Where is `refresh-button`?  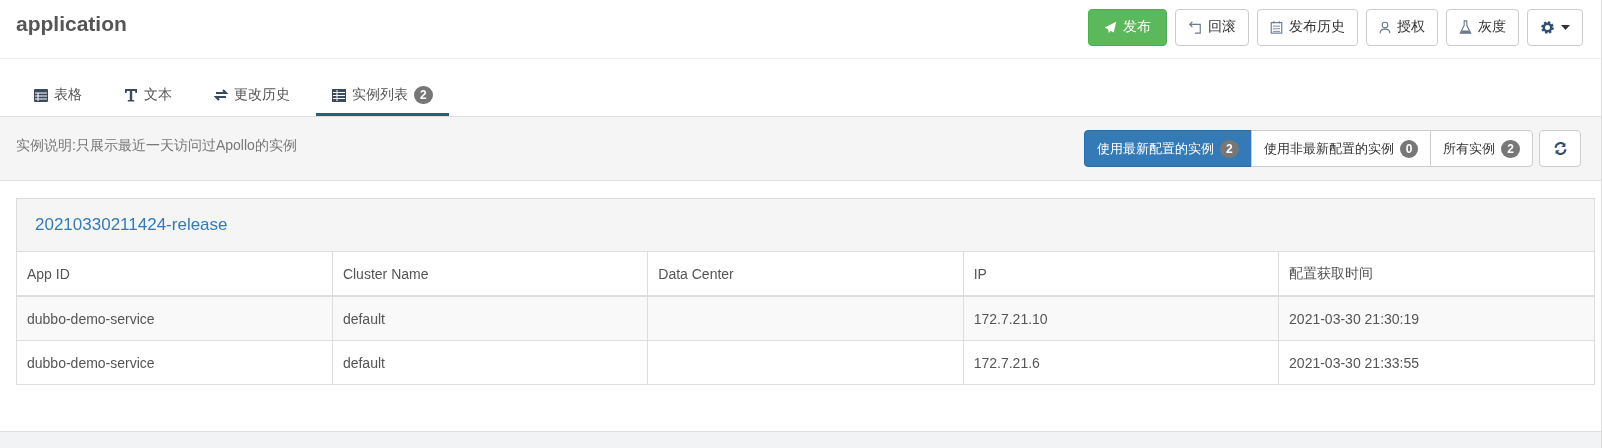
refresh-button is located at coordinates (1560, 148).